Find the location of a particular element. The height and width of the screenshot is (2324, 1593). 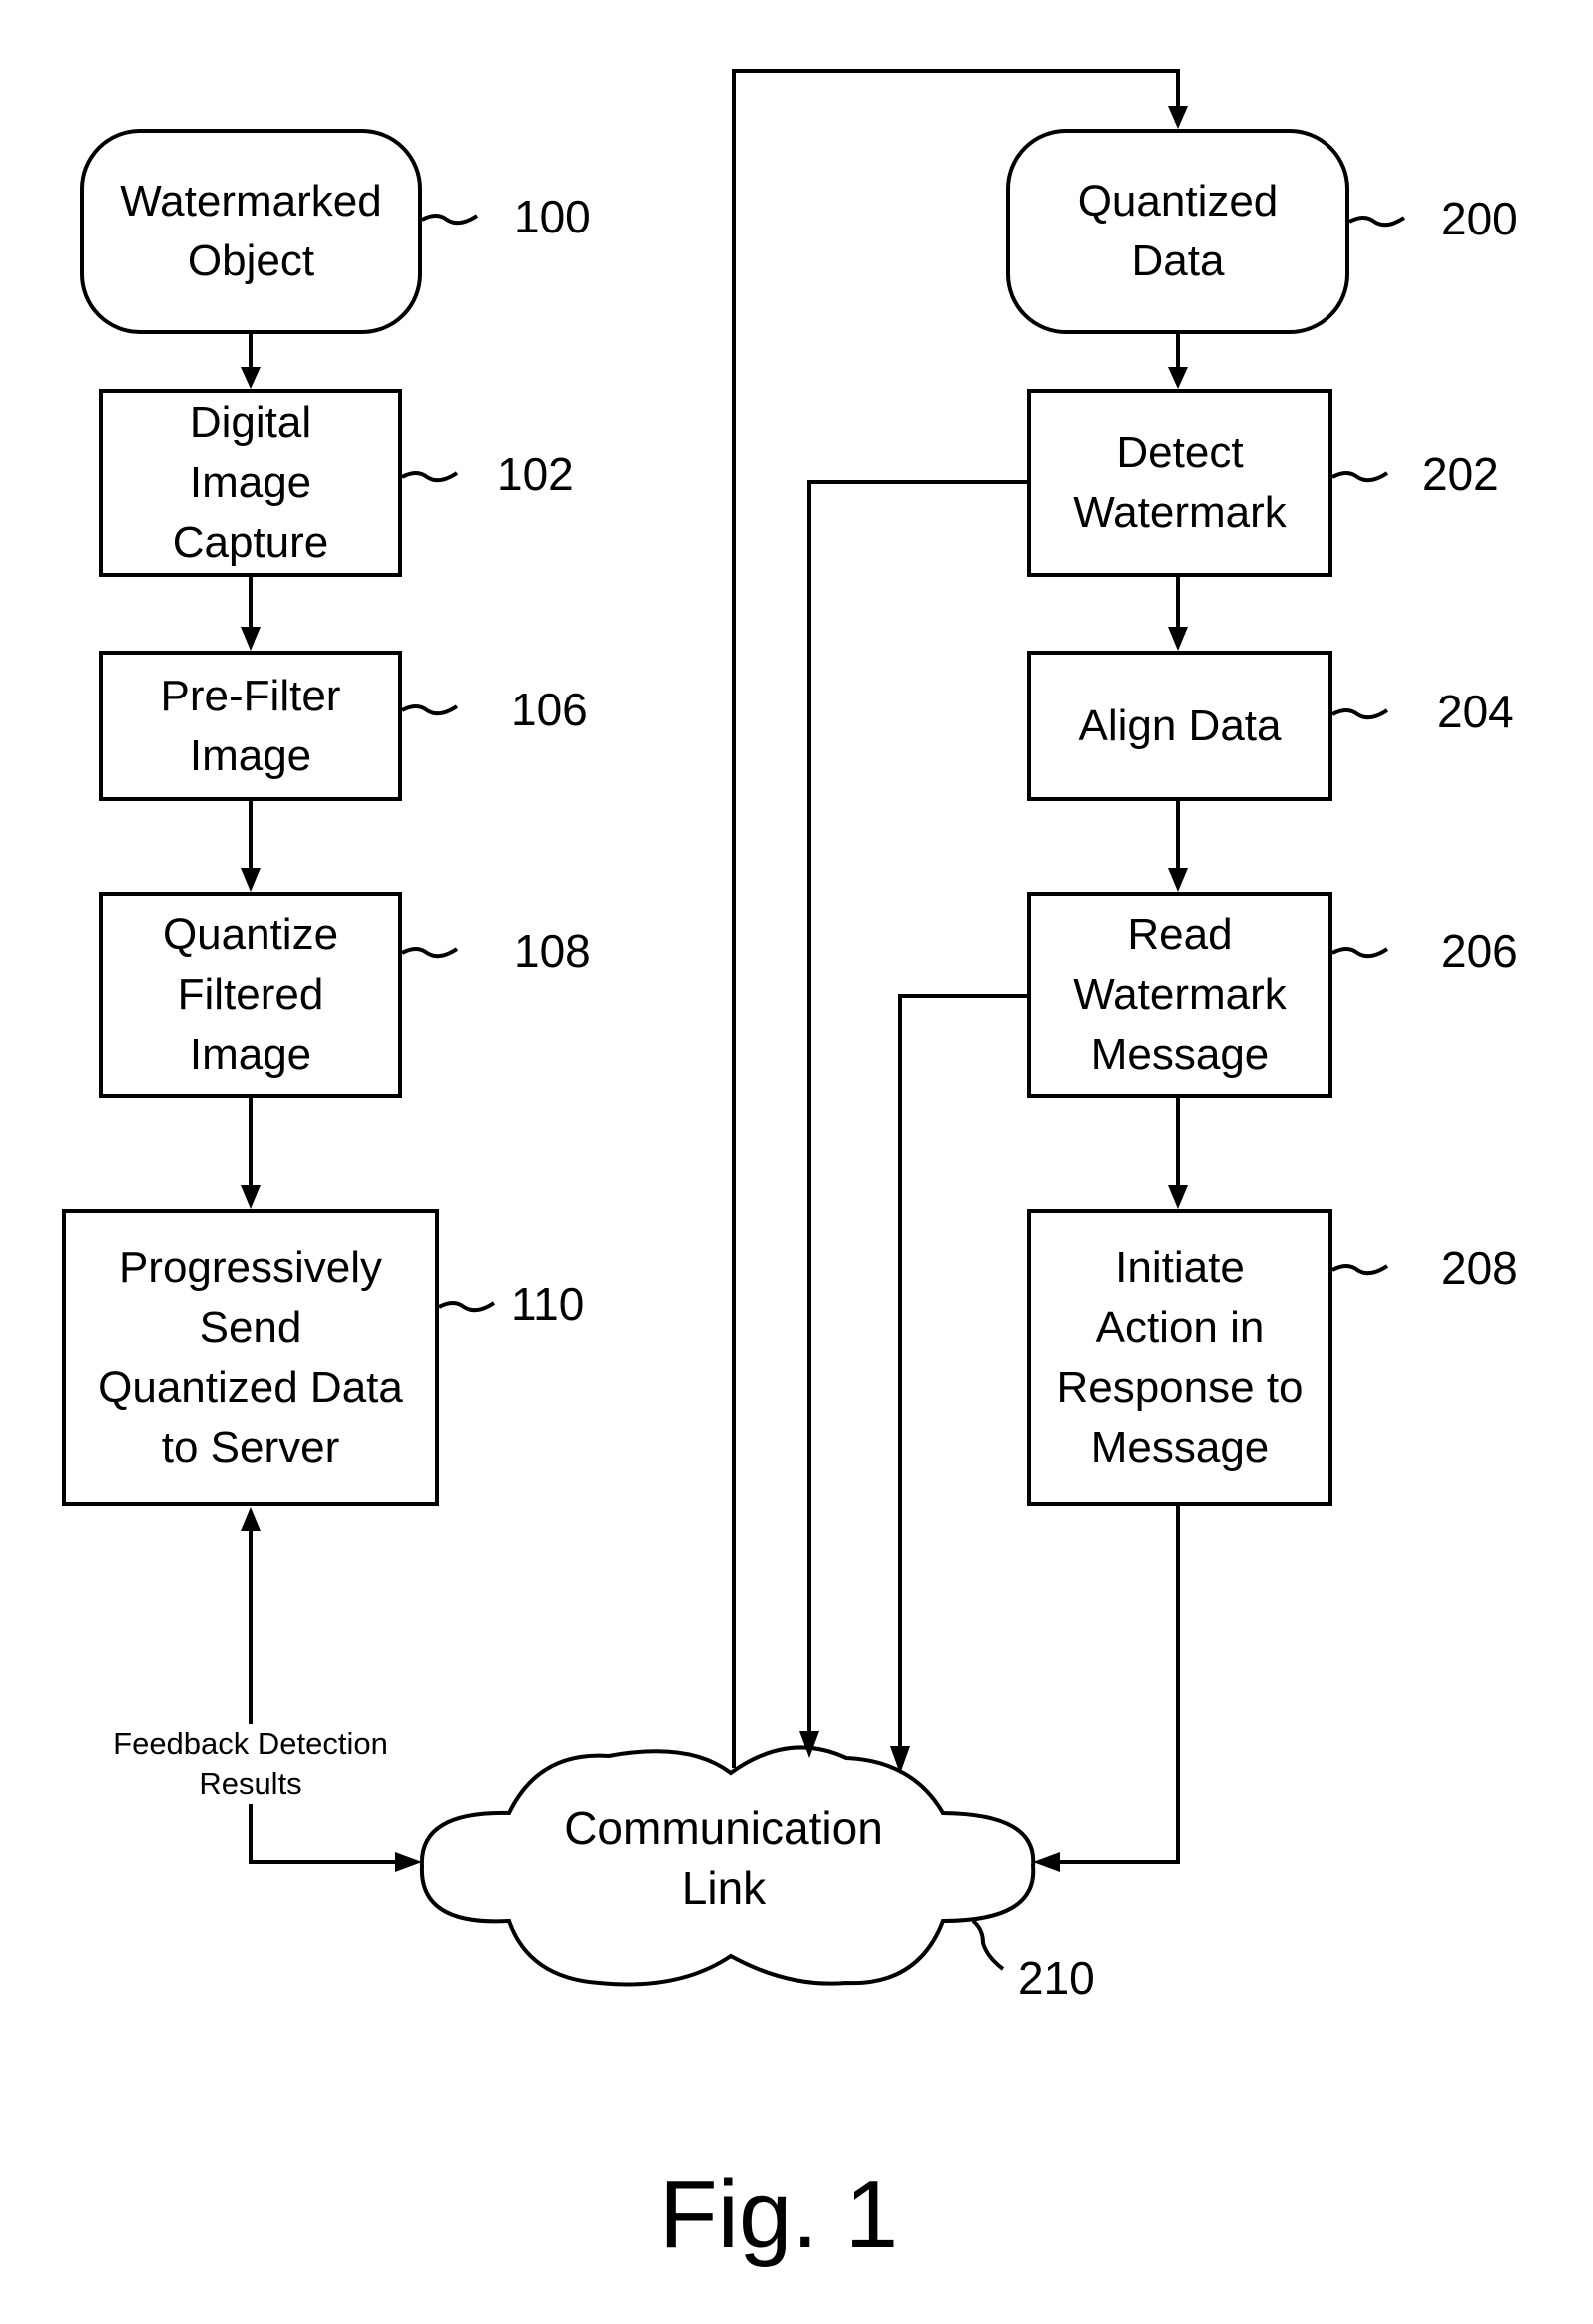

ref-200: 200 is located at coordinates (1479, 218).